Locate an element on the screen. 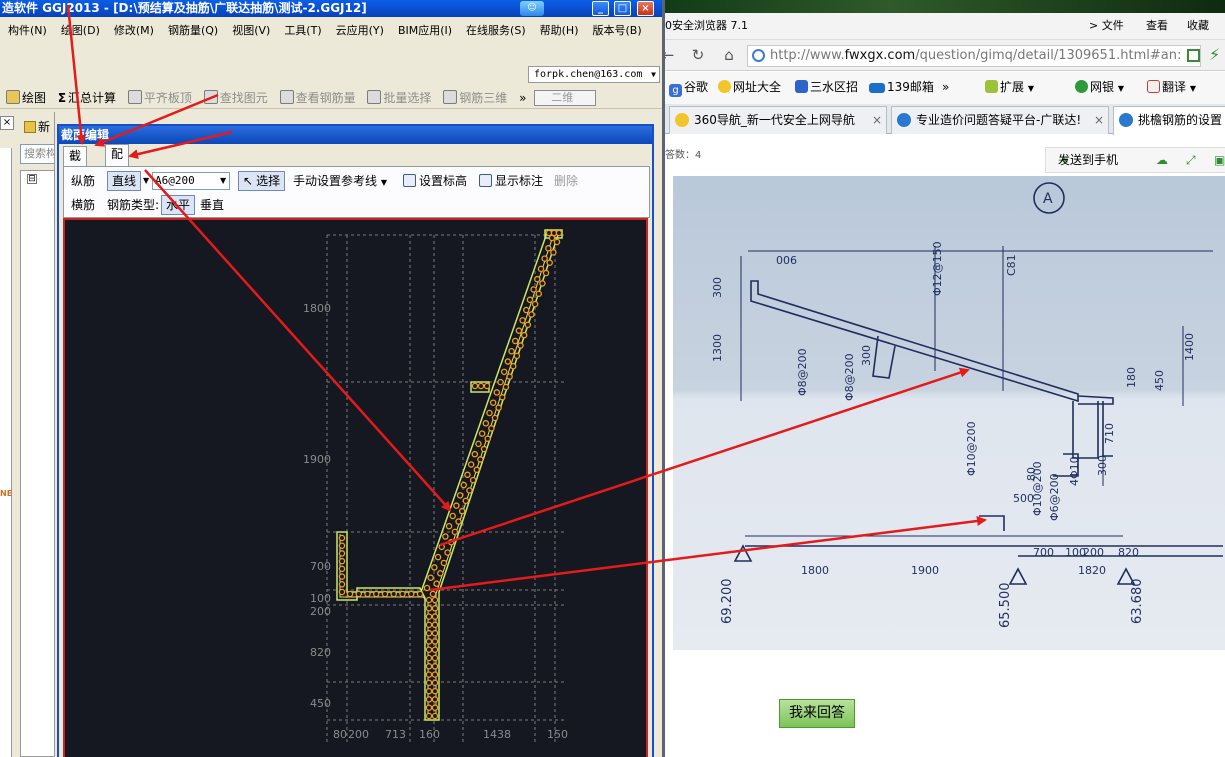 The image size is (1225, 757). bookmark-139mail: 139邮箱 is located at coordinates (901, 87).